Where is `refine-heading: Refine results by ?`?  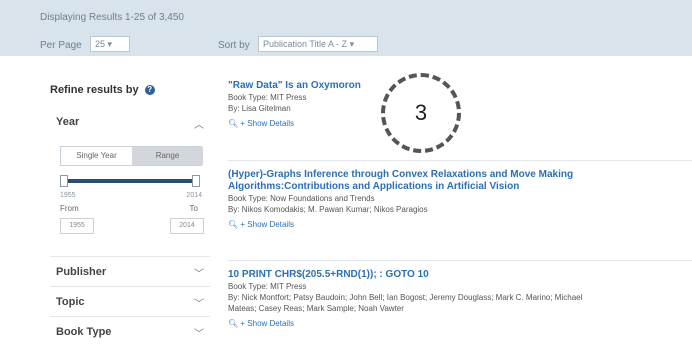 refine-heading: Refine results by ? is located at coordinates (102, 90).